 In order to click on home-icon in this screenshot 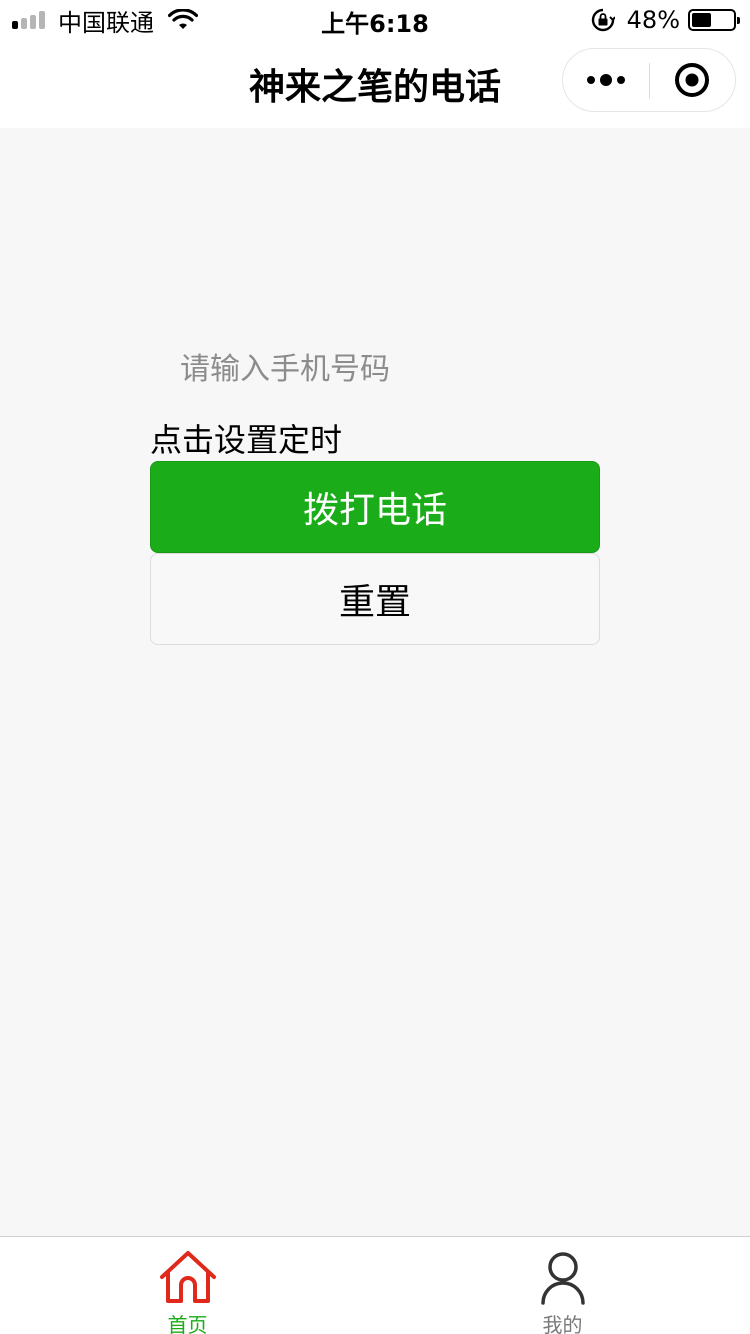, I will do `click(187, 1277)`.